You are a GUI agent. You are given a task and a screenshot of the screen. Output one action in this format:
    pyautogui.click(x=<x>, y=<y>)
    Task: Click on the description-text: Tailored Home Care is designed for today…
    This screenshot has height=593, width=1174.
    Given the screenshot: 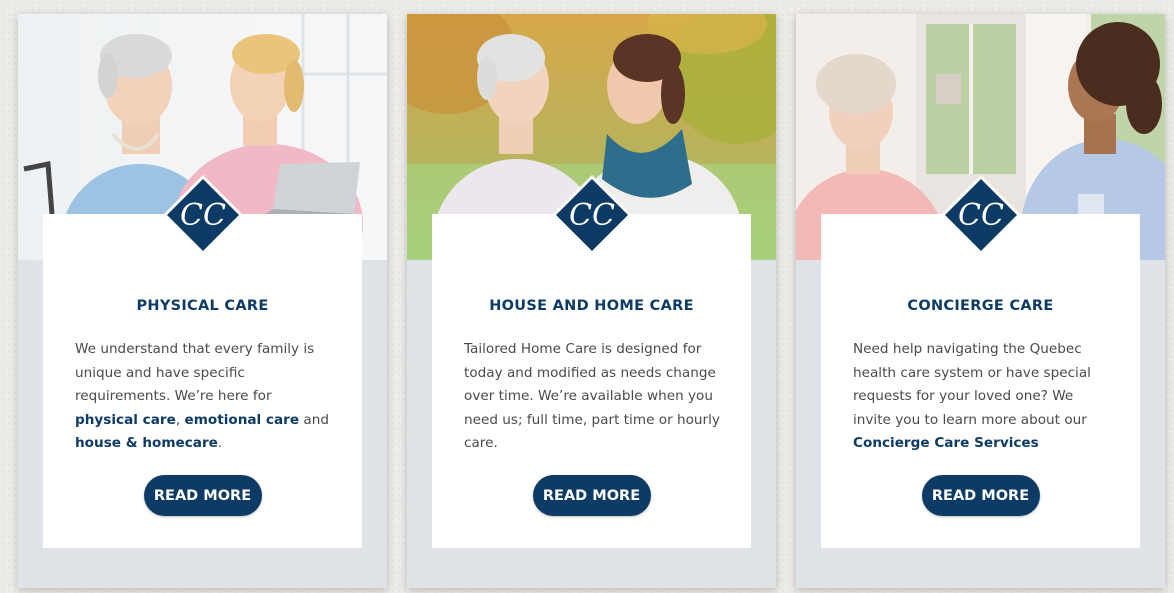 What is the action you would take?
    pyautogui.click(x=592, y=396)
    